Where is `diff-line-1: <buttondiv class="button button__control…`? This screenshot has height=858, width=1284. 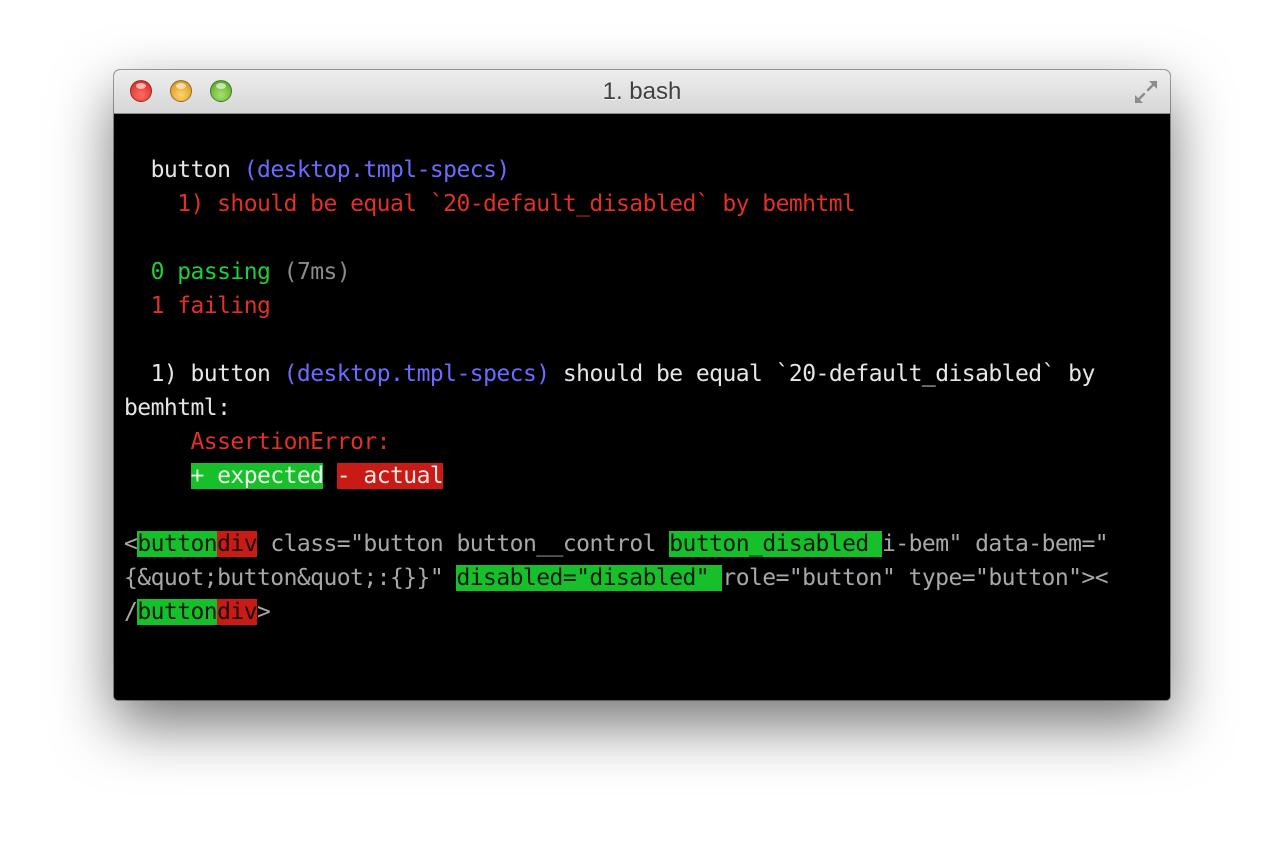 diff-line-1: <buttondiv class="button button__control… is located at coordinates (616, 544).